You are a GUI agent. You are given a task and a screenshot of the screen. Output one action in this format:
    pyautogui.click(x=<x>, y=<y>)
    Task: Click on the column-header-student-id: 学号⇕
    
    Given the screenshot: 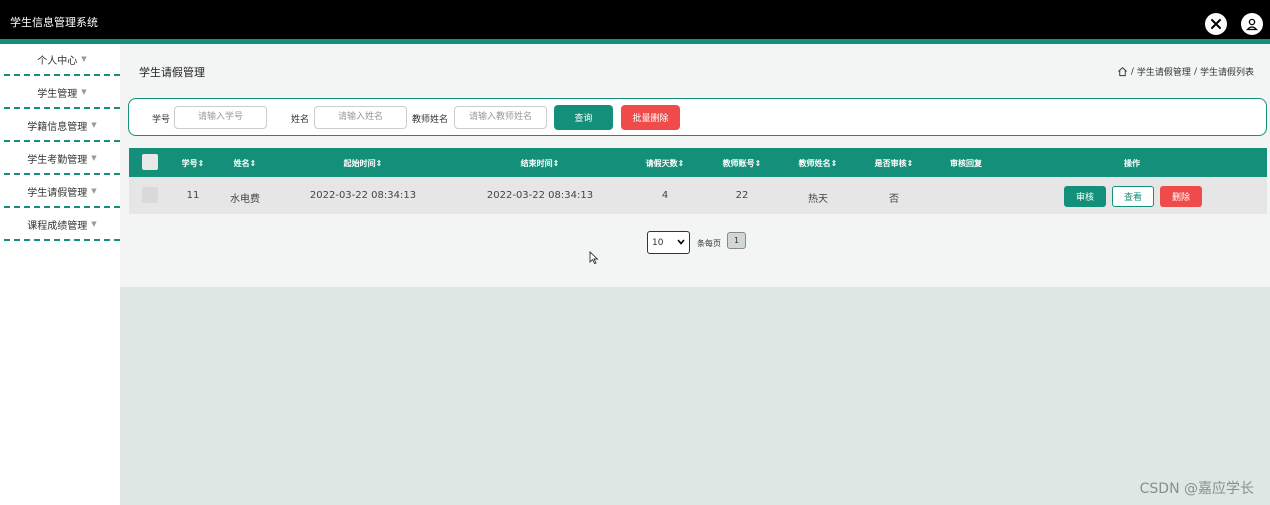 What is the action you would take?
    pyautogui.click(x=193, y=163)
    